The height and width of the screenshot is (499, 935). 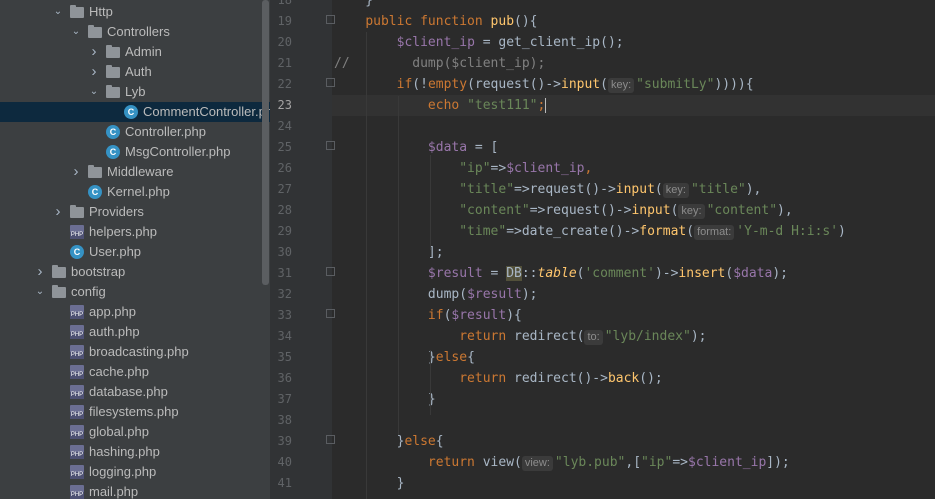 I want to click on tree-item: app.php, so click(x=135, y=312).